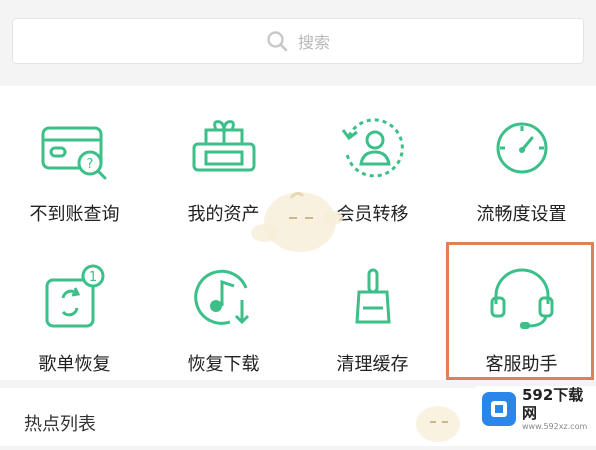 The image size is (596, 450). I want to click on headset-icon, so click(522, 298).